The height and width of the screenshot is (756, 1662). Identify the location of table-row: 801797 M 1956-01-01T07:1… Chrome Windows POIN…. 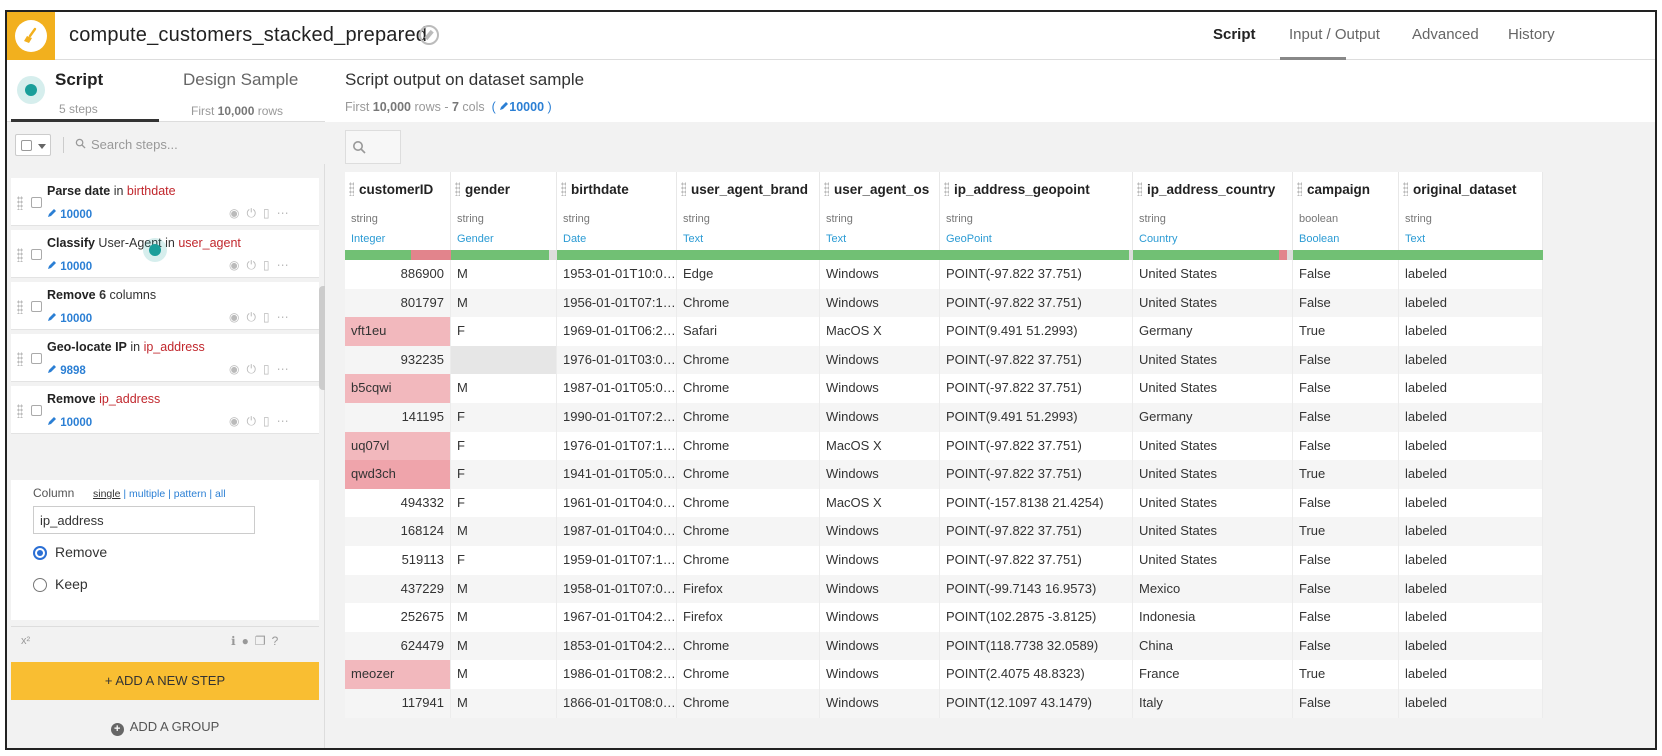
(944, 303).